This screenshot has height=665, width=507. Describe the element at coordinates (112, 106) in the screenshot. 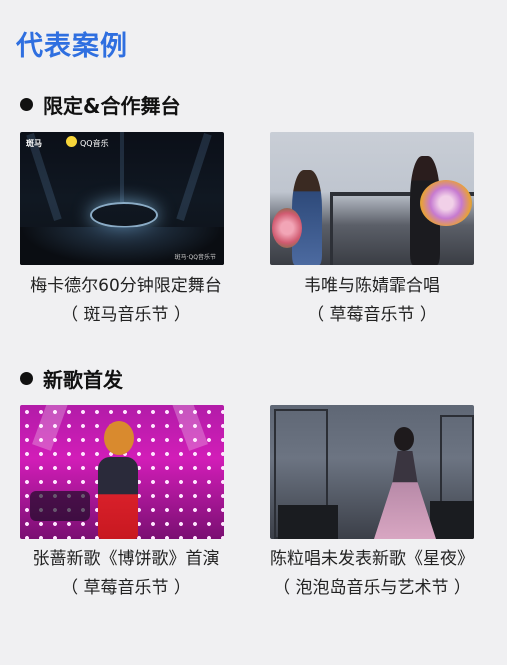

I see `section-title-text: 限定&合作舞台` at that location.